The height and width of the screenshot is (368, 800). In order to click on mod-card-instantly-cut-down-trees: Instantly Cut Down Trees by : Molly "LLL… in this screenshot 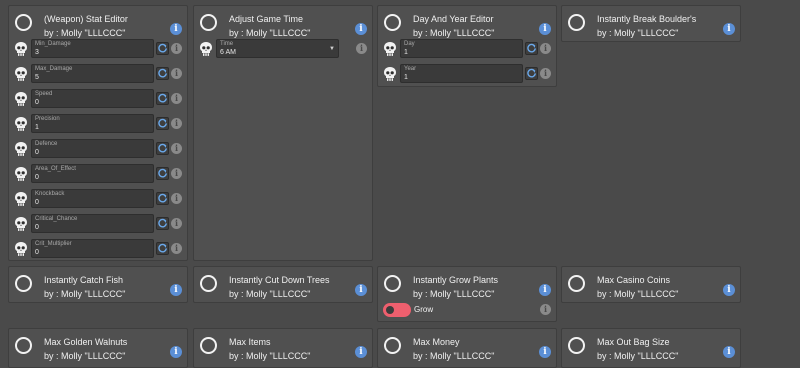, I will do `click(283, 284)`.